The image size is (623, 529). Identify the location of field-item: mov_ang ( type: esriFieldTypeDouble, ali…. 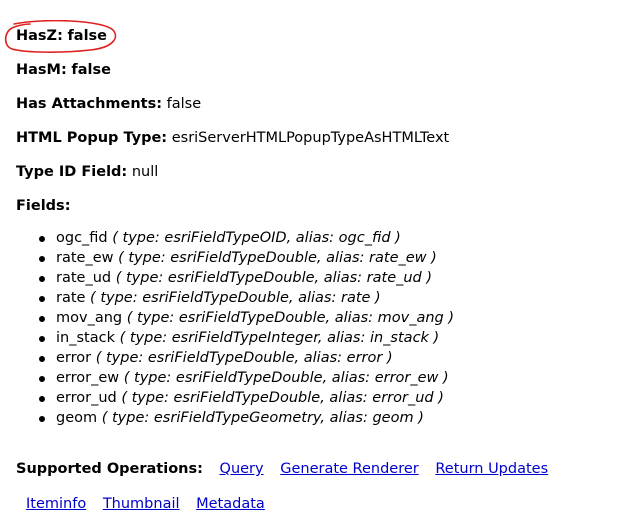
(245, 318).